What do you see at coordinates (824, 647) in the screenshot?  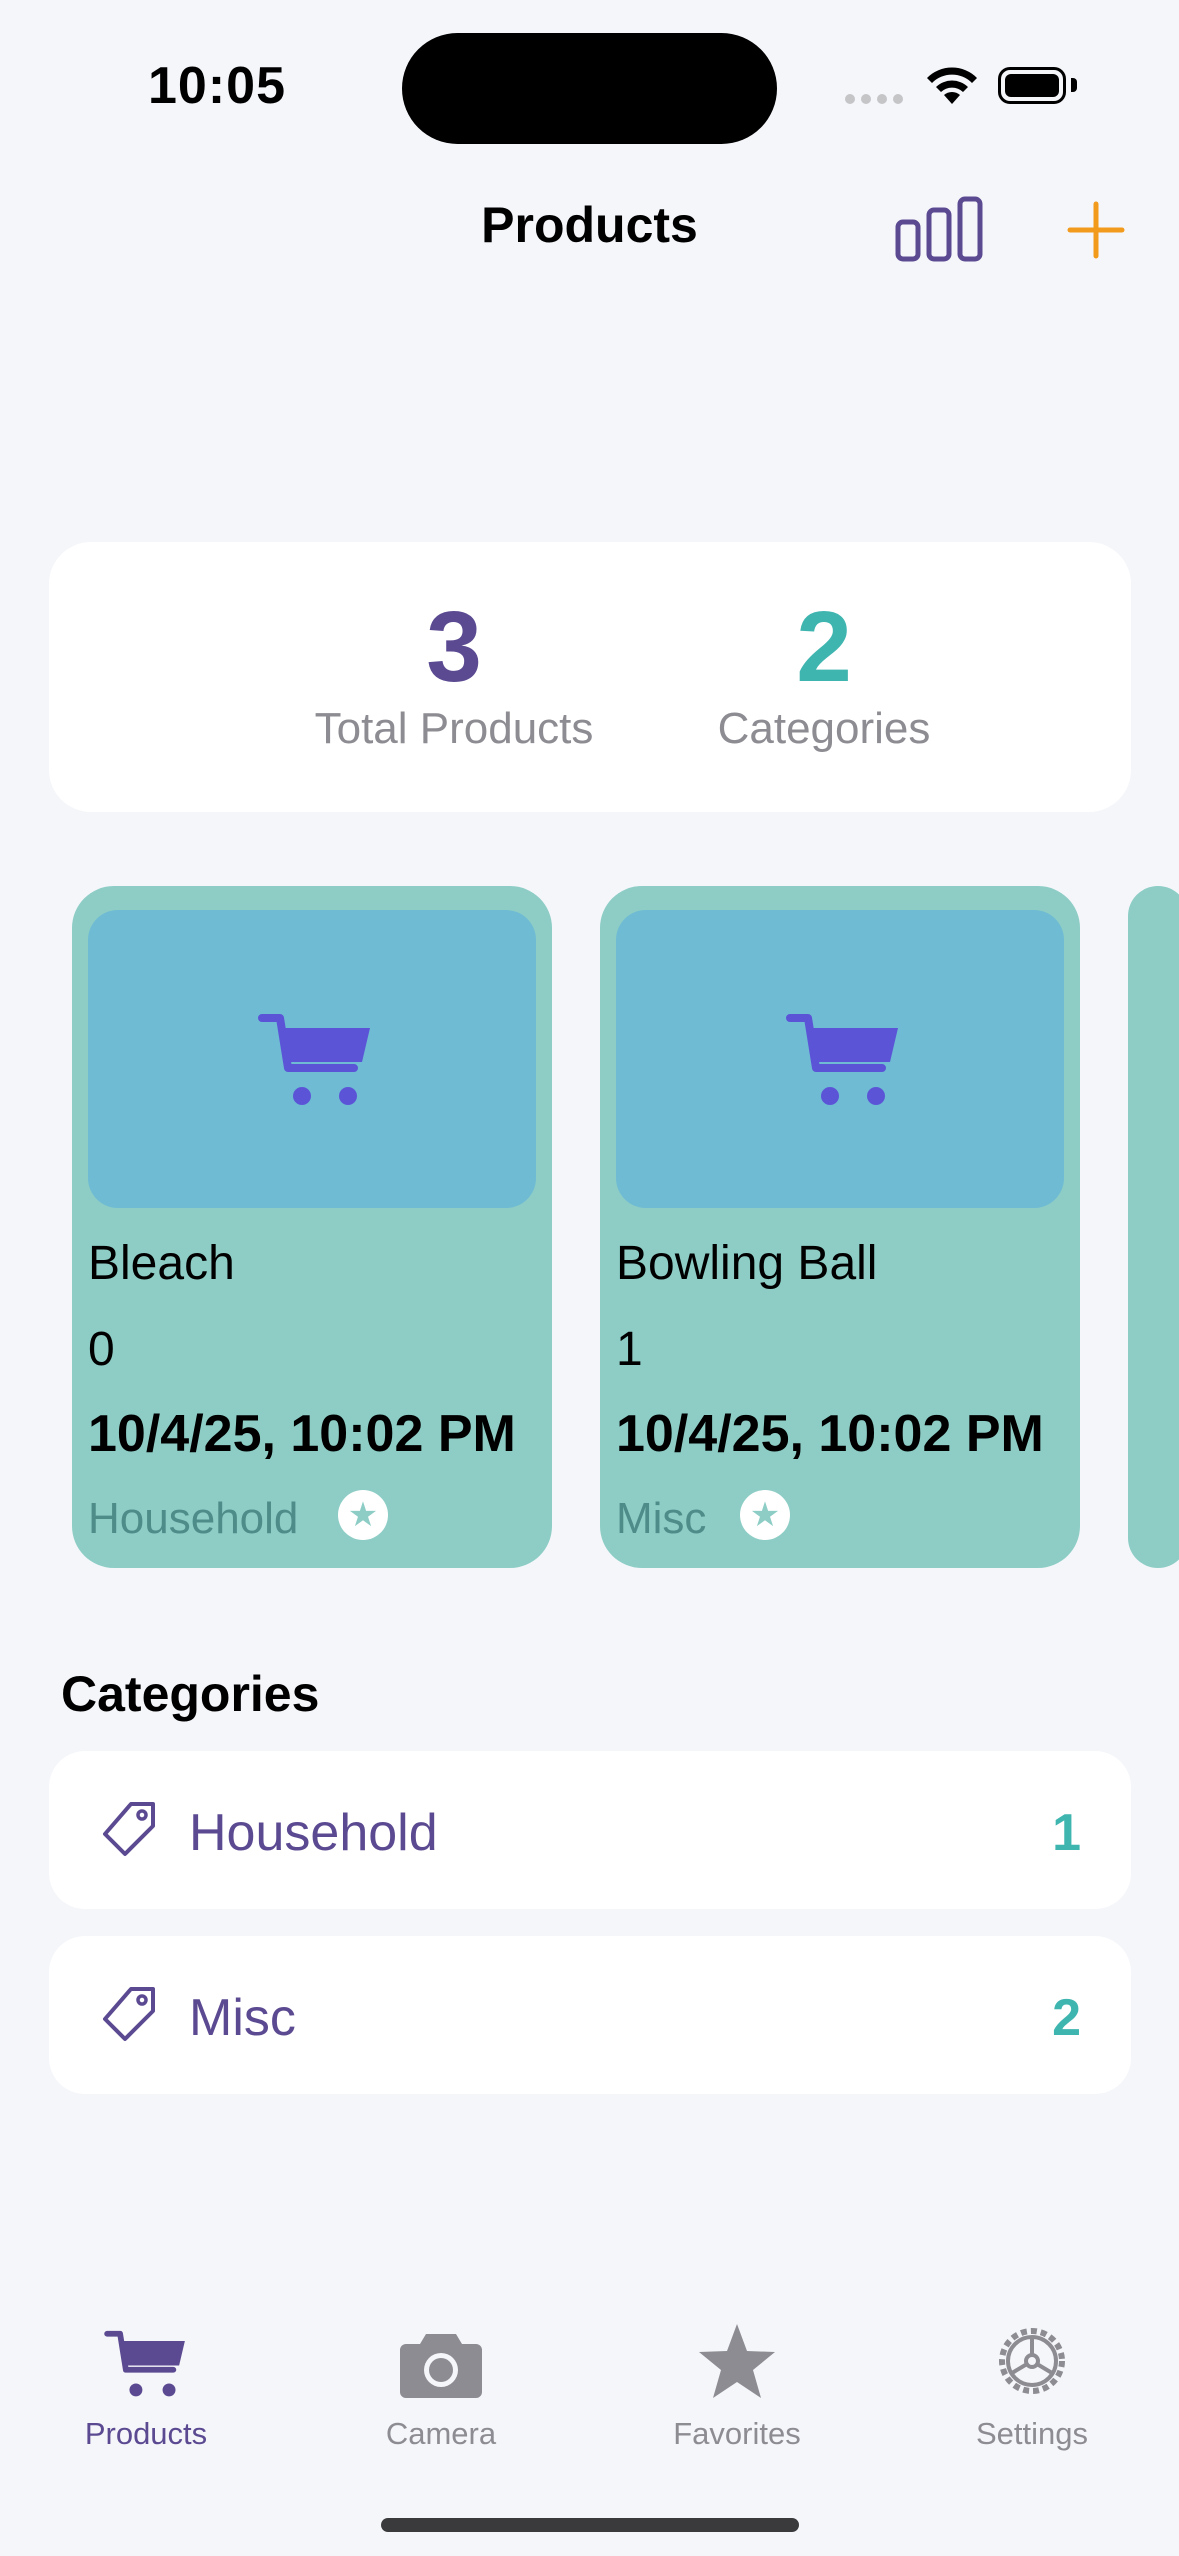 I see `categories-count: 2` at bounding box center [824, 647].